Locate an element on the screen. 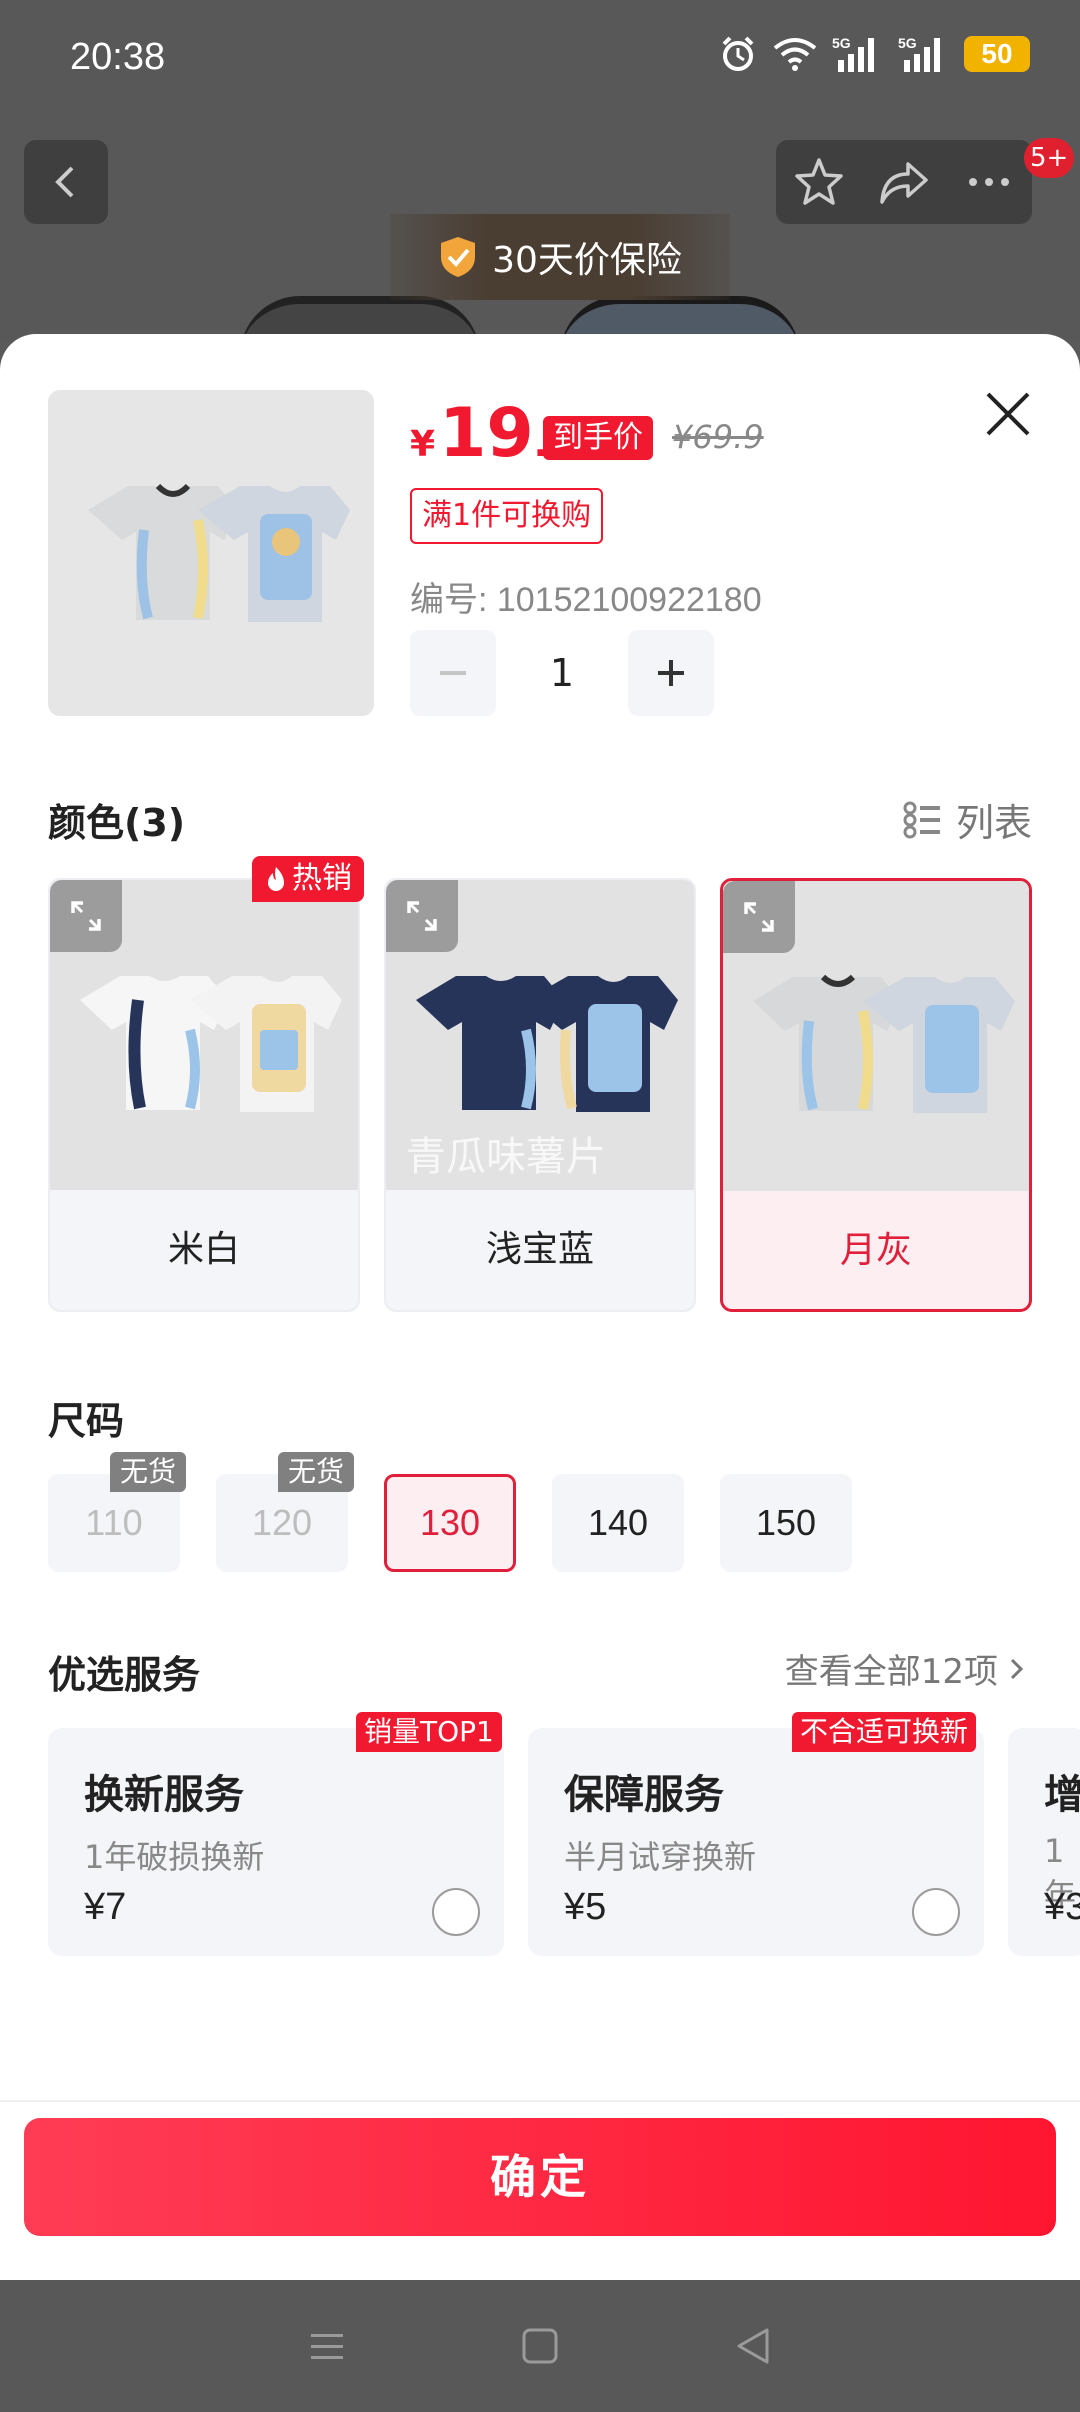 The width and height of the screenshot is (1080, 2412). status-bar: 20:38 5G 5G 50 is located at coordinates (540, 60).